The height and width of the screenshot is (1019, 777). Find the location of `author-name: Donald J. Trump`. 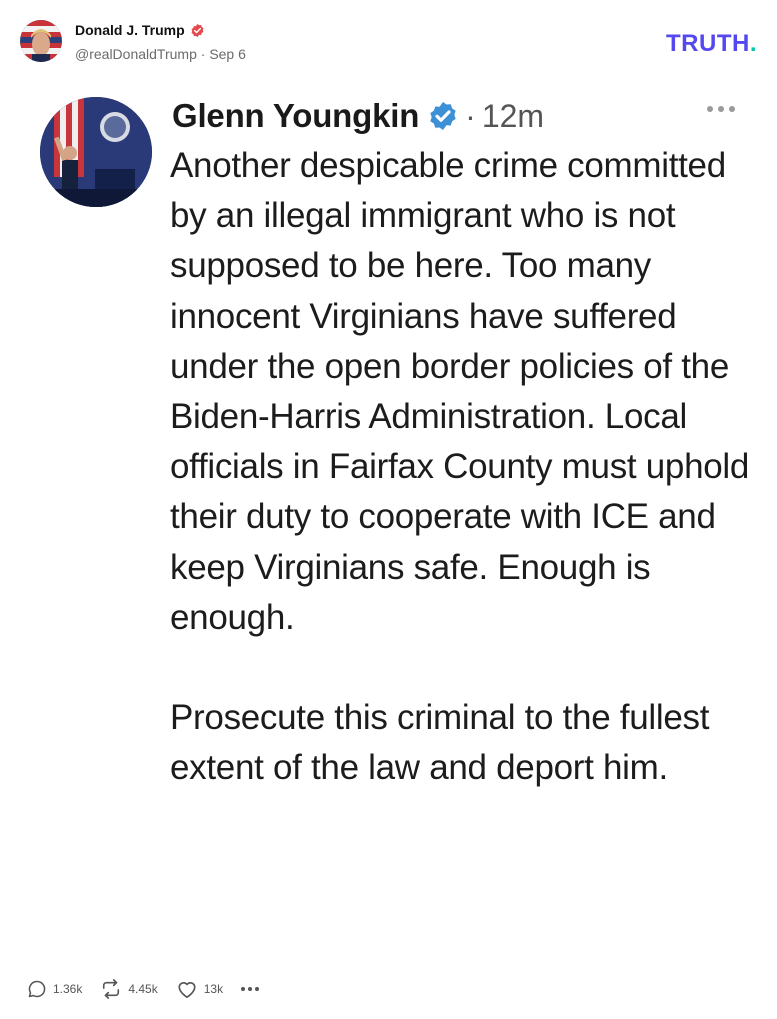

author-name: Donald J. Trump is located at coordinates (130, 30).